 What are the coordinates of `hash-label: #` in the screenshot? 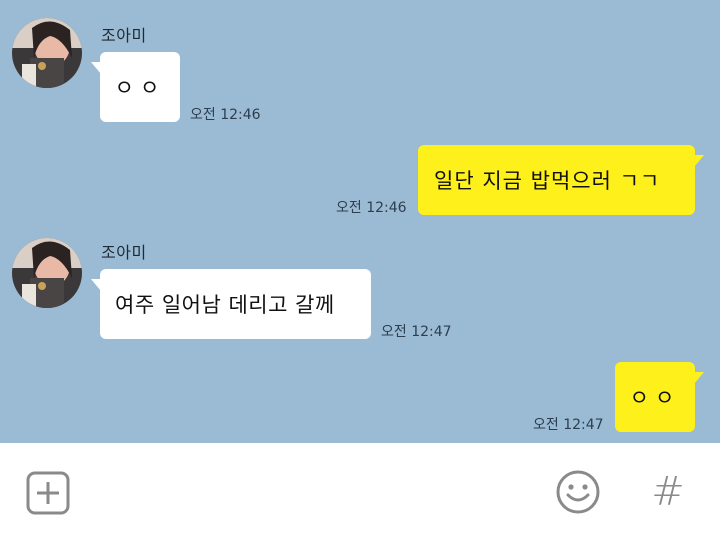 It's located at (668, 492).